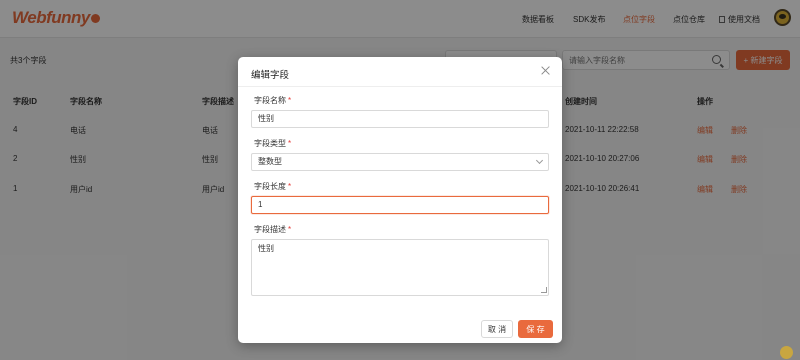 Image resolution: width=800 pixels, height=360 pixels. Describe the element at coordinates (400, 162) in the screenshot. I see `field-type-select: 整数型` at that location.